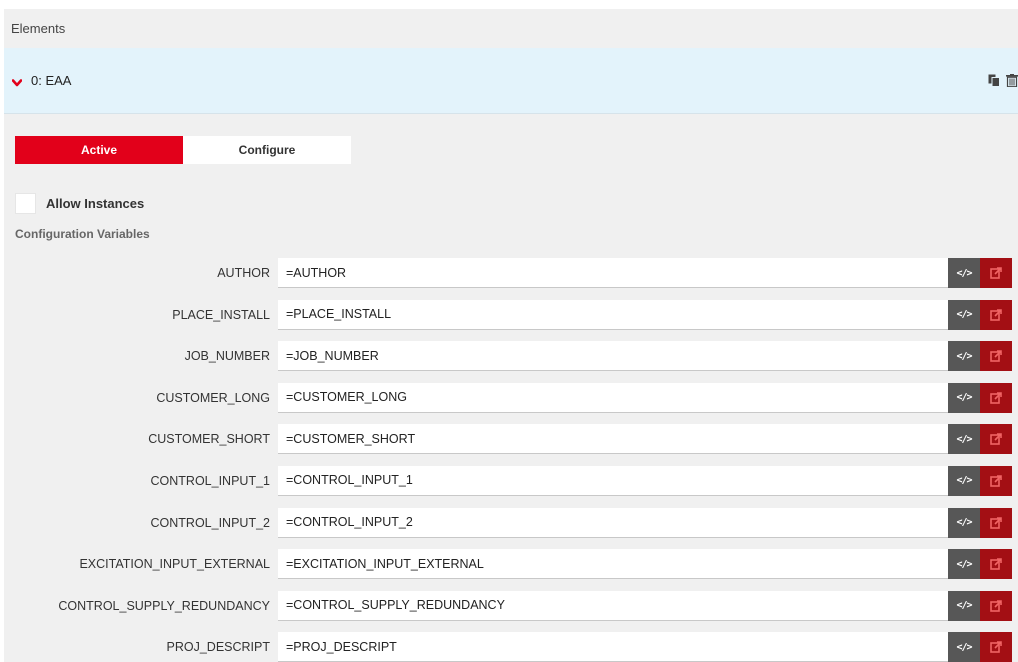  I want to click on variable-row: CUSTOMER_SHORT </>, so click(509, 439).